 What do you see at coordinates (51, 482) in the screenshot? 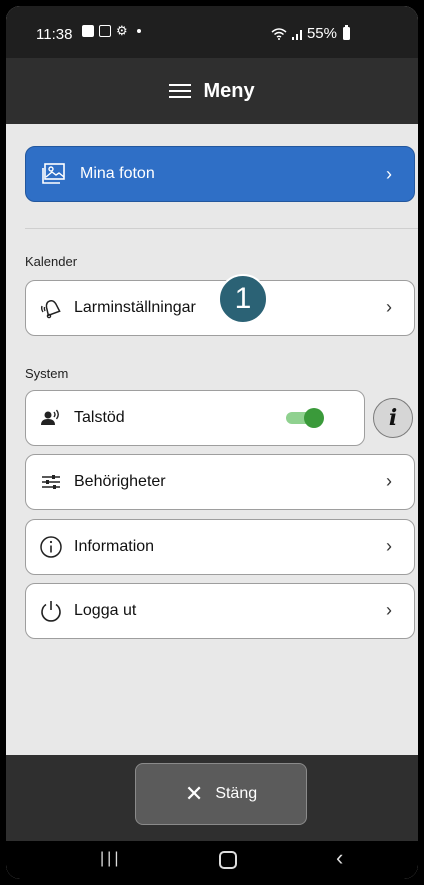
I see `sliders-icon` at bounding box center [51, 482].